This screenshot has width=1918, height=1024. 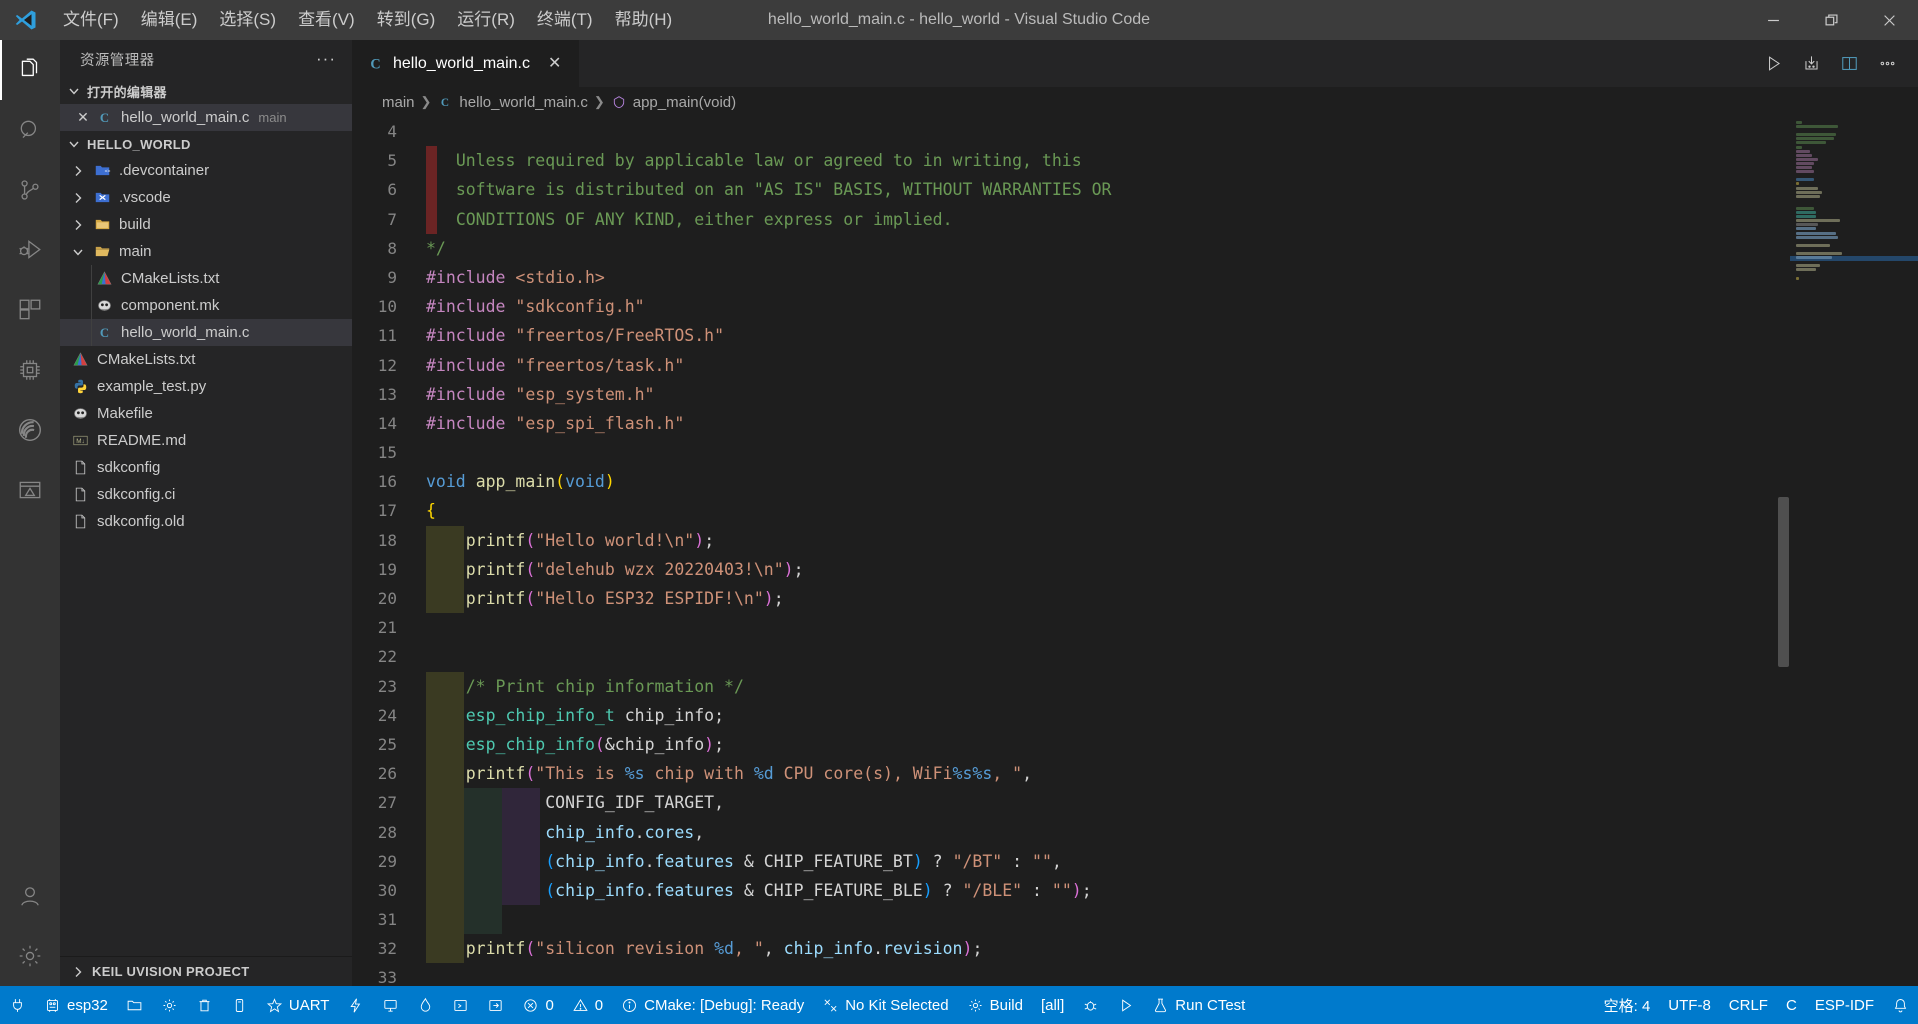 I want to click on status-bell-icon, so click(x=1900, y=1005).